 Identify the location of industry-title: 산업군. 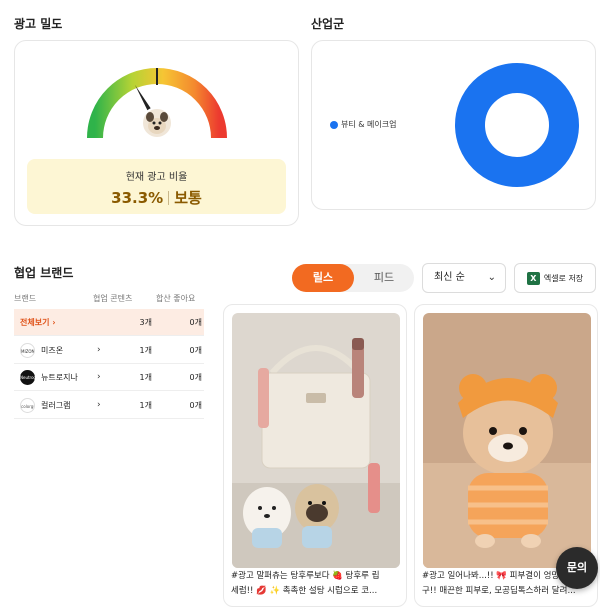
(328, 24).